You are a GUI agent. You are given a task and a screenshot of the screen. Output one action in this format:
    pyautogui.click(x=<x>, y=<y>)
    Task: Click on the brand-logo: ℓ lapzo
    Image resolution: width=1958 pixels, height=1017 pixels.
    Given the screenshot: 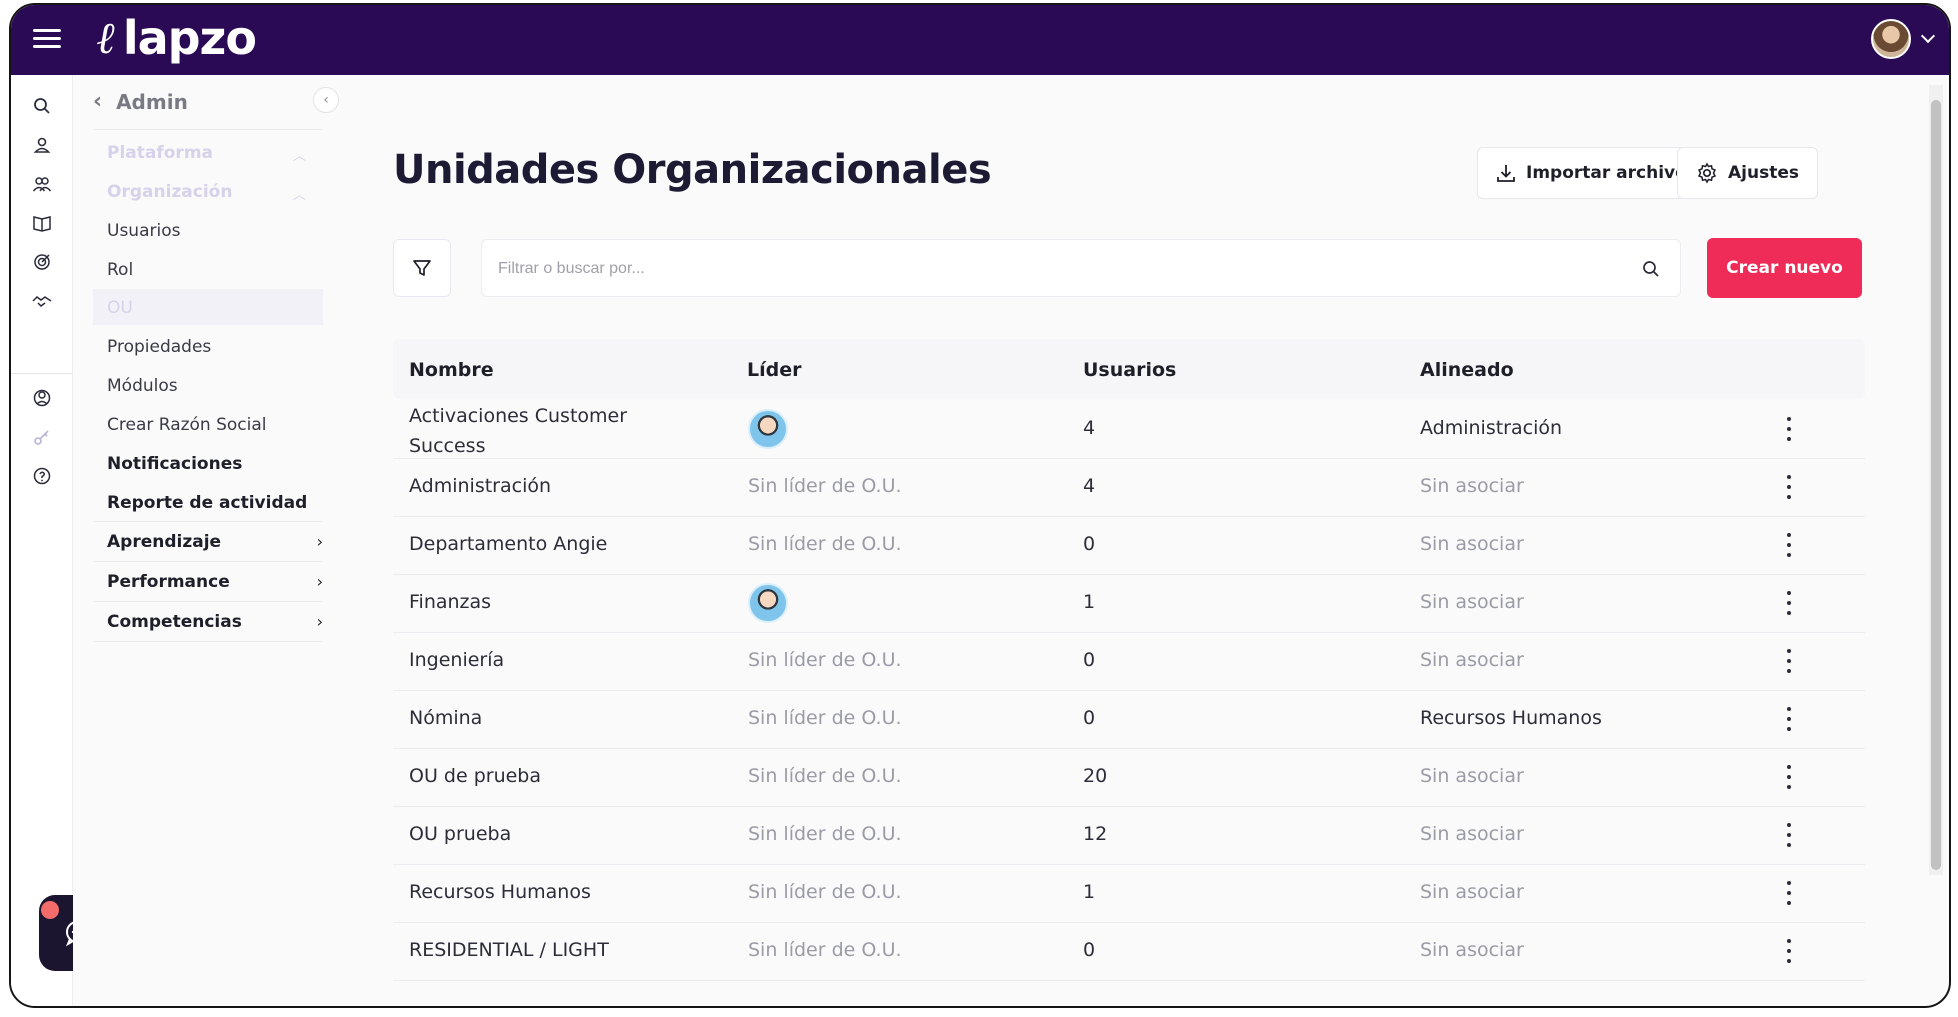 What is the action you would take?
    pyautogui.click(x=177, y=38)
    